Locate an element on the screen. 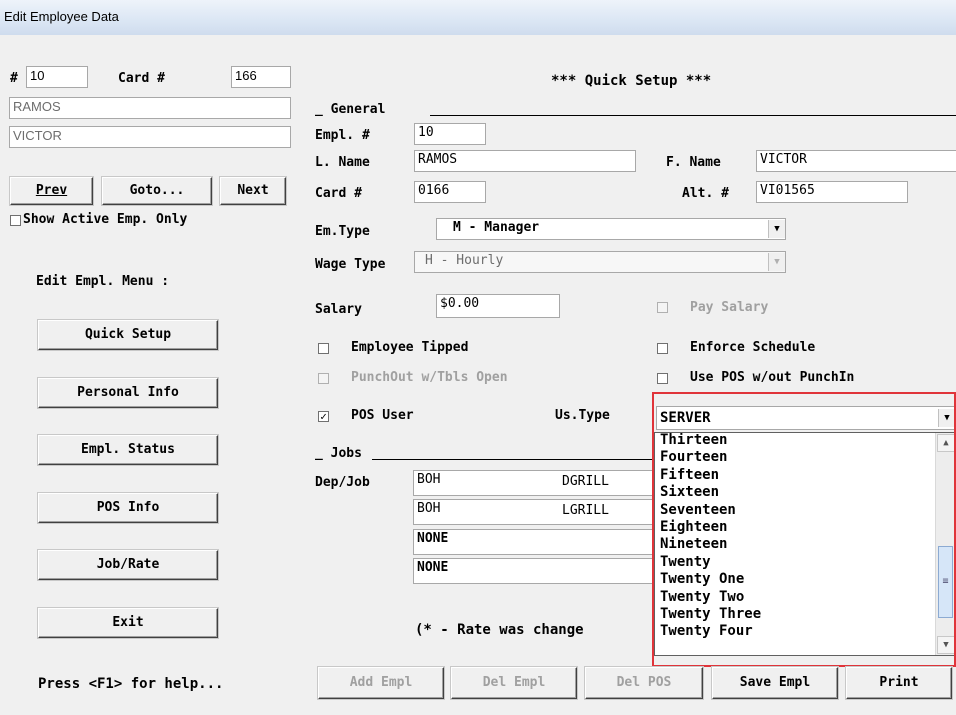 This screenshot has height=715, width=956. emtype-dropdown-arrow-icon: ▼ is located at coordinates (776, 229).